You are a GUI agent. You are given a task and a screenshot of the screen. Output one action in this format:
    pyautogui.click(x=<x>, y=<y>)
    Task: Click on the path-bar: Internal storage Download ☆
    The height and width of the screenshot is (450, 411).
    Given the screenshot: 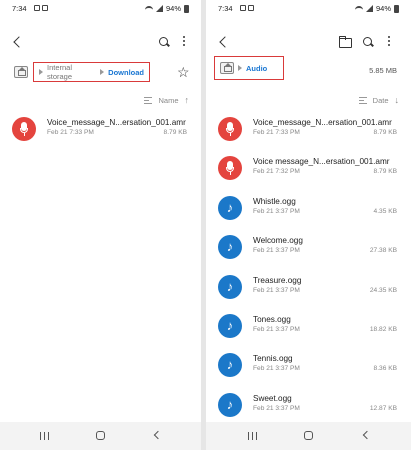 What is the action you would take?
    pyautogui.click(x=100, y=72)
    